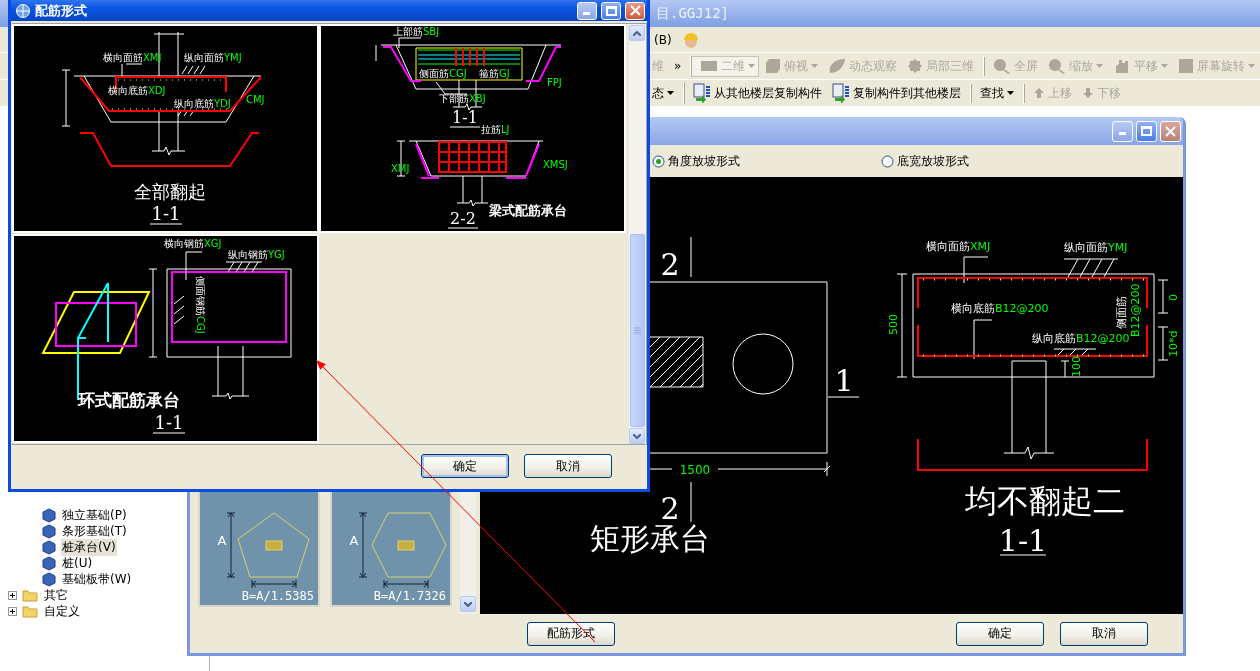 This screenshot has width=1260, height=671. Describe the element at coordinates (766, 161) in the screenshot. I see `radio-option: 角度放坡形式` at that location.